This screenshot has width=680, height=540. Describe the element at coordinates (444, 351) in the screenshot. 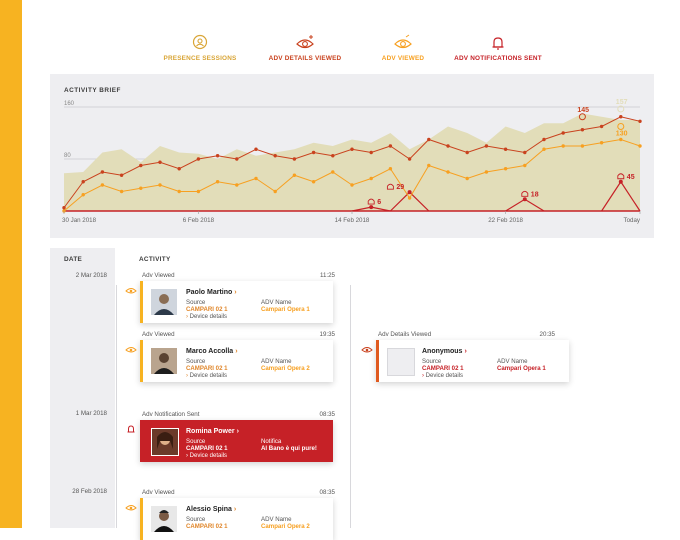

I see `person-name: Anonymous ›` at that location.